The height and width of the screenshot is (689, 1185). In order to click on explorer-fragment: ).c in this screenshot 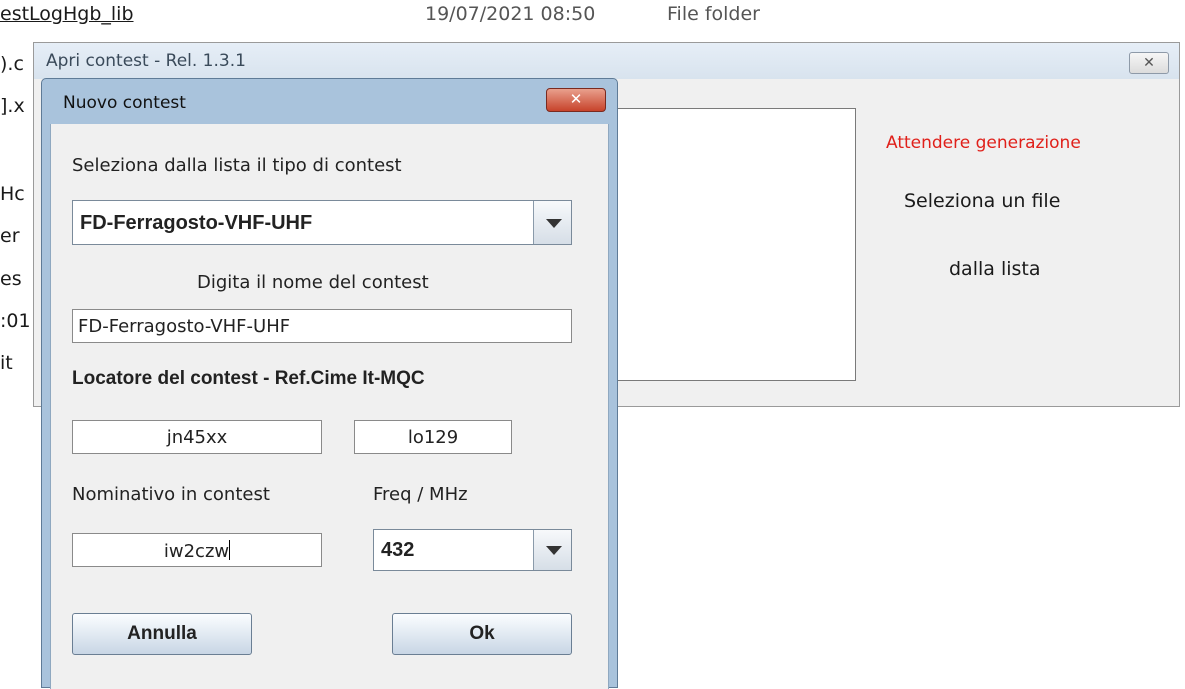, I will do `click(12, 64)`.